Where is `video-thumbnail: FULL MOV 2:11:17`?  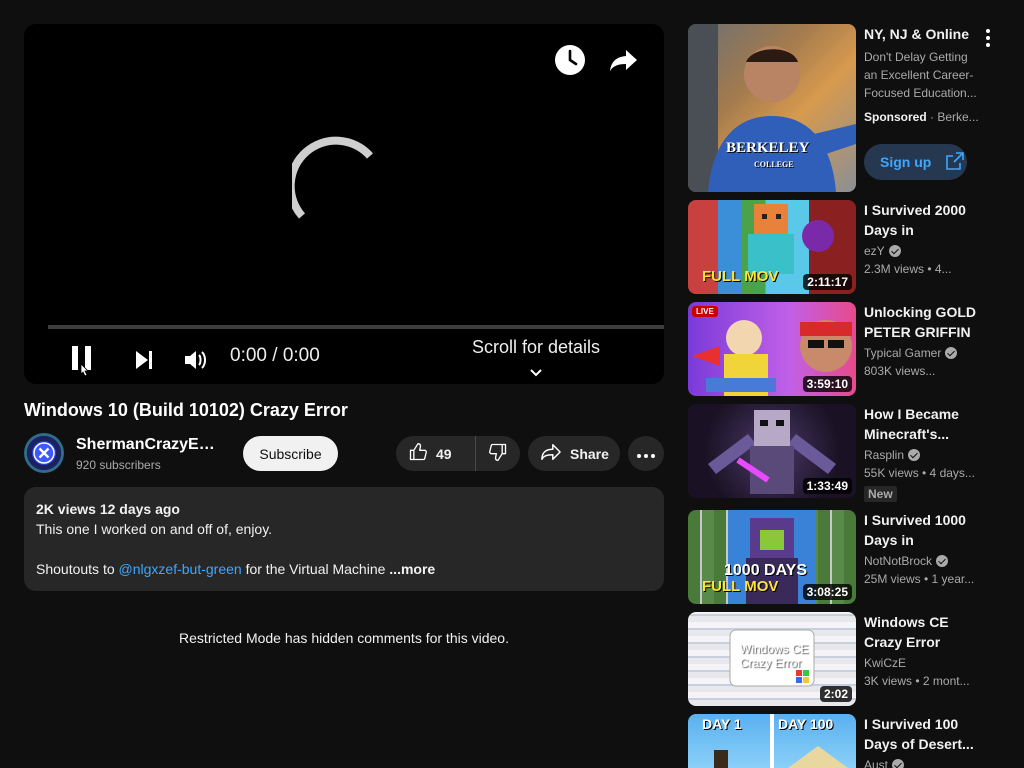 video-thumbnail: FULL MOV 2:11:17 is located at coordinates (772, 247).